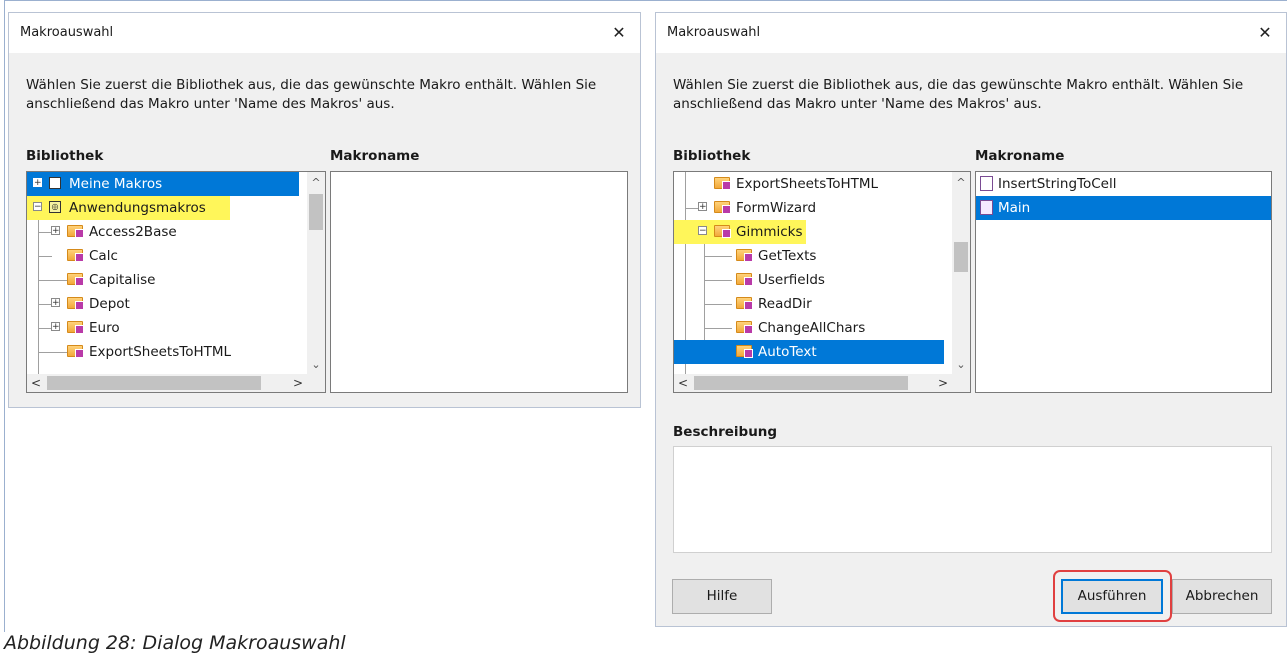  Describe the element at coordinates (122, 280) in the screenshot. I see `tree-item-label: Capitalise` at that location.